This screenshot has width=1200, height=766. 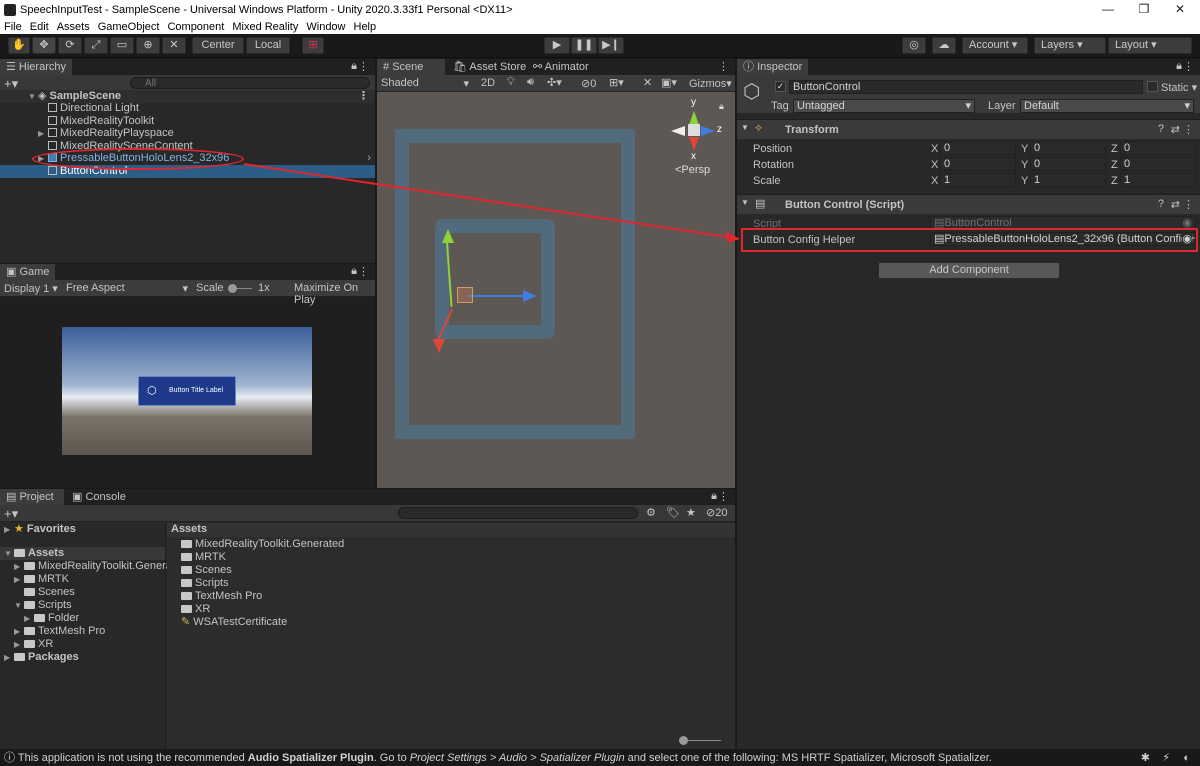 I want to click on menu-gameobject: GameObject, so click(x=129, y=27).